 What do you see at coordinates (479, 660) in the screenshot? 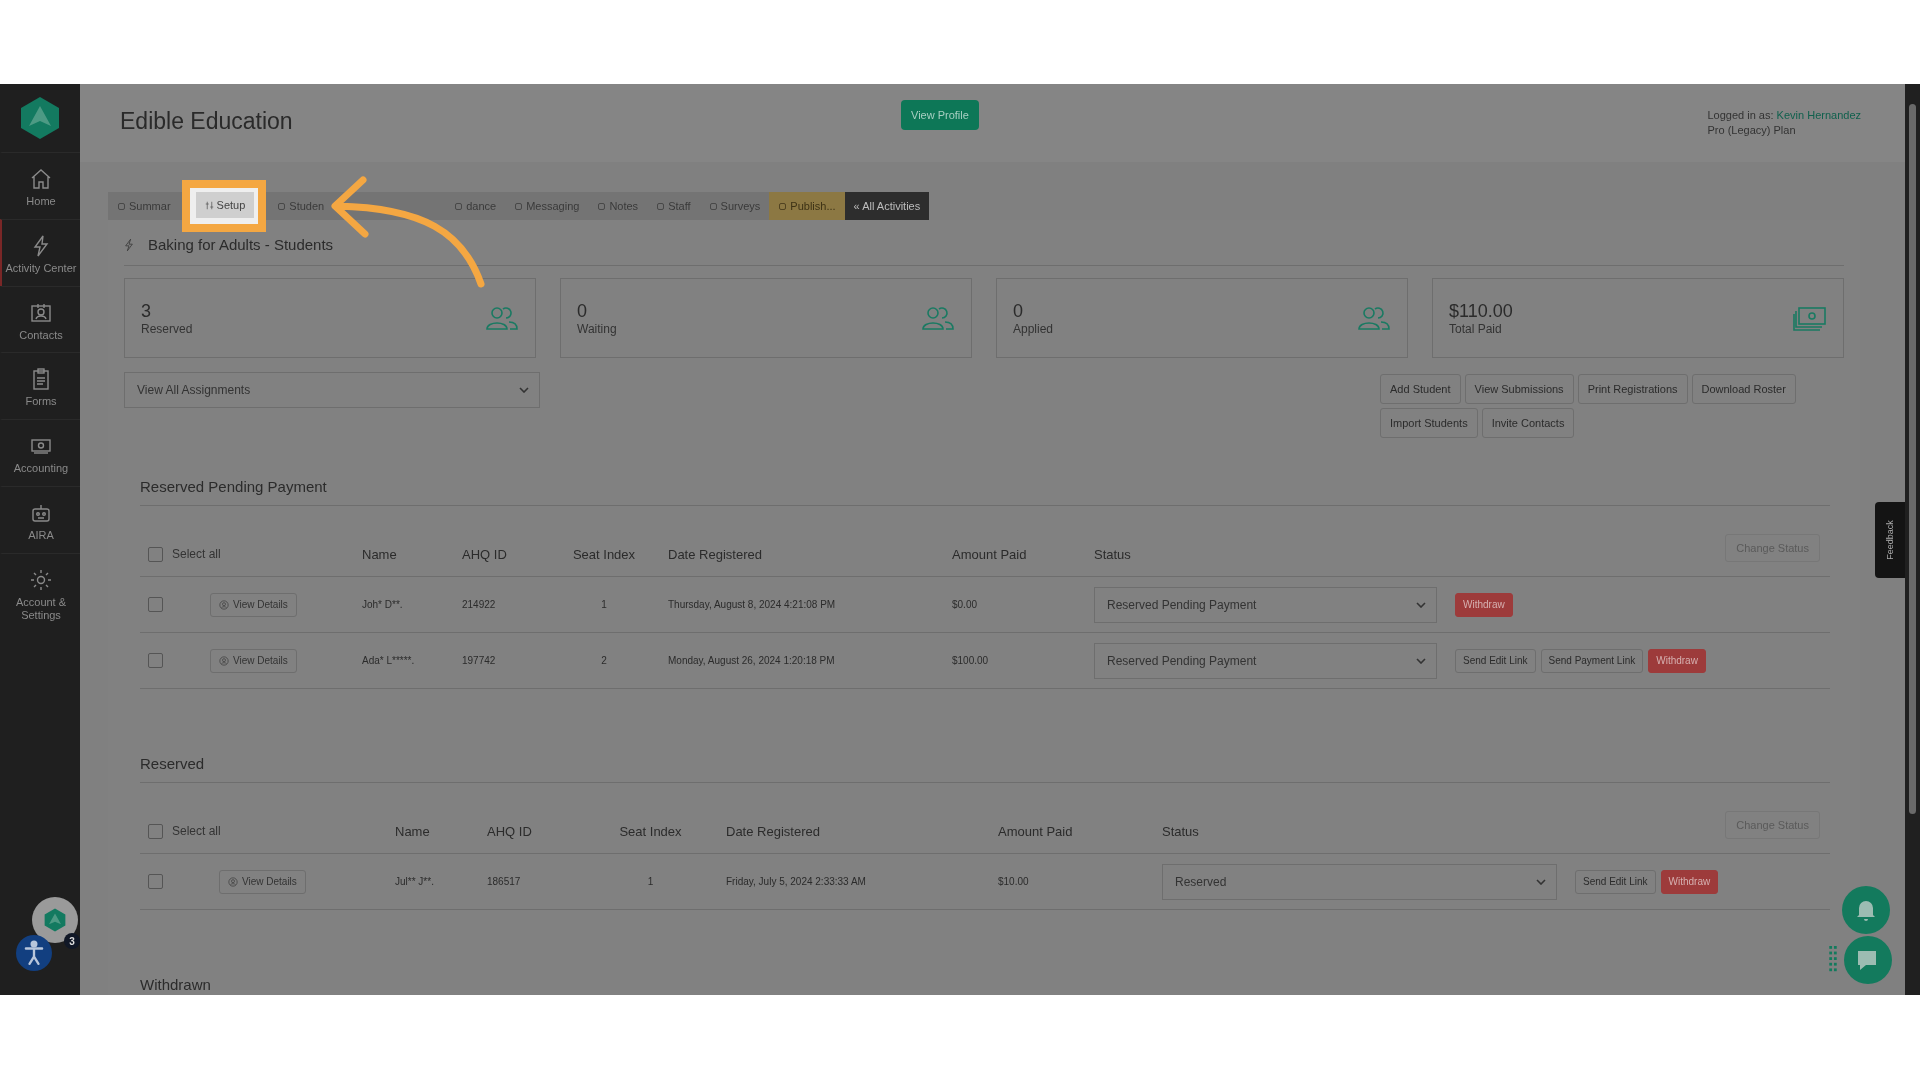
I see `id-cell-text: 197742` at bounding box center [479, 660].